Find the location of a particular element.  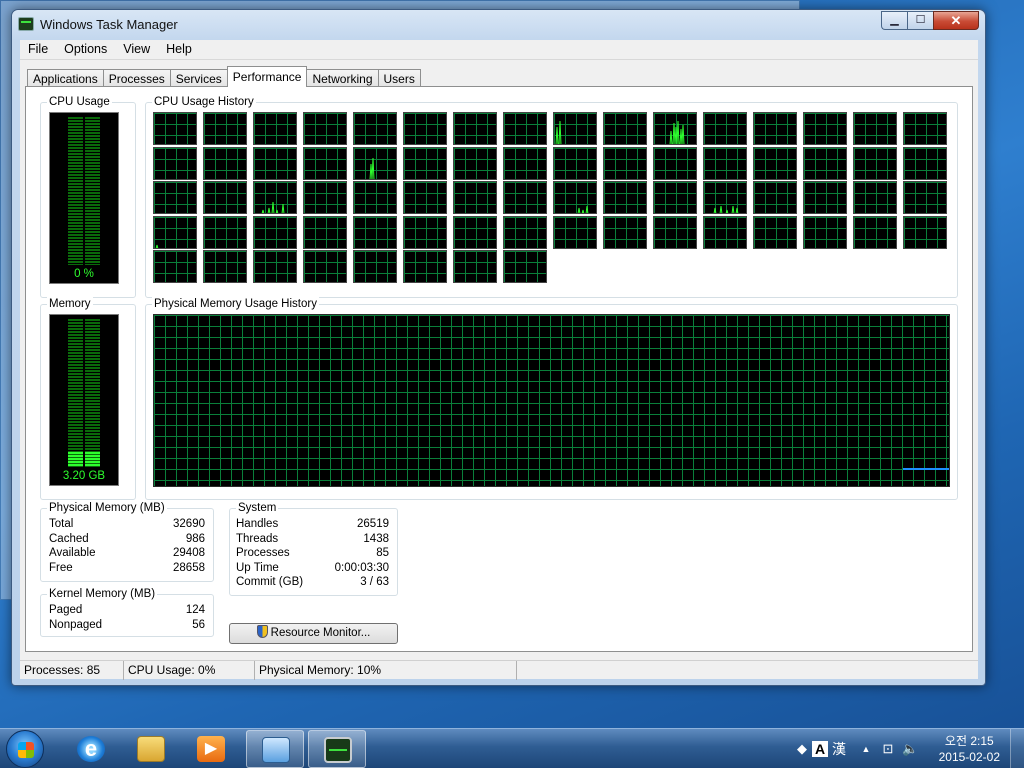

clock: 오전 2:15 2015-02-02 is located at coordinates (969, 749).